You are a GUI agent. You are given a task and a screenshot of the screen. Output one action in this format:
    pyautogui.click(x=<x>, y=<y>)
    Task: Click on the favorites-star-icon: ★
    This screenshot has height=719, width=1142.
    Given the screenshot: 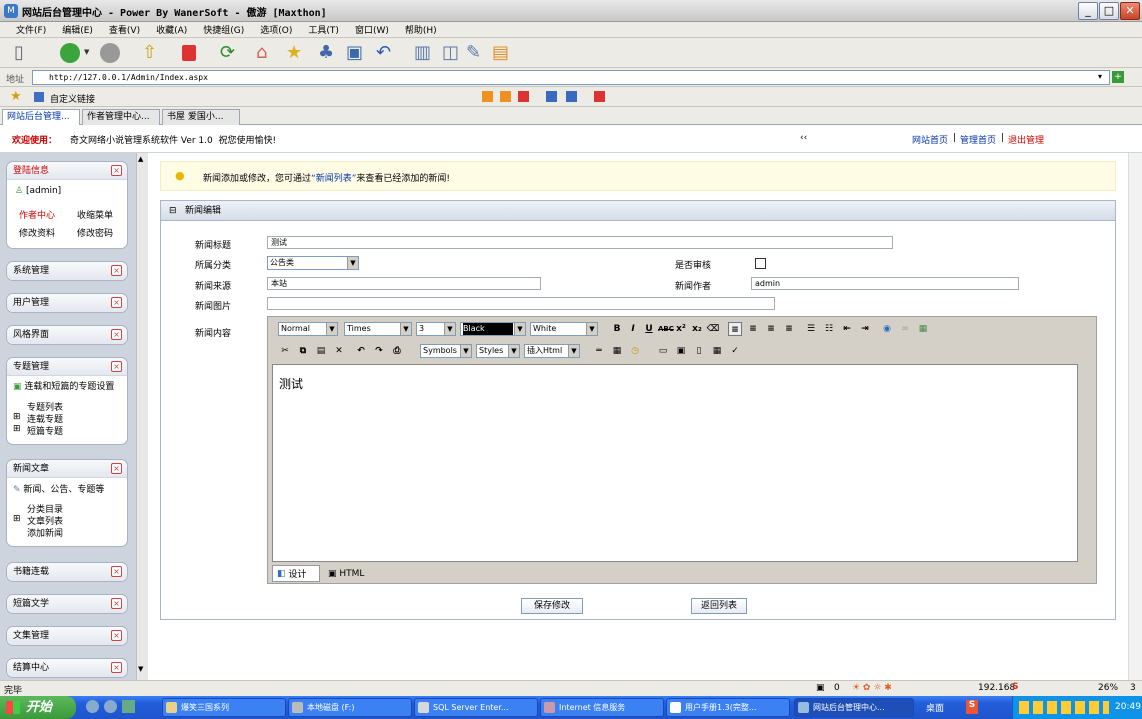 What is the action you would take?
    pyautogui.click(x=16, y=96)
    